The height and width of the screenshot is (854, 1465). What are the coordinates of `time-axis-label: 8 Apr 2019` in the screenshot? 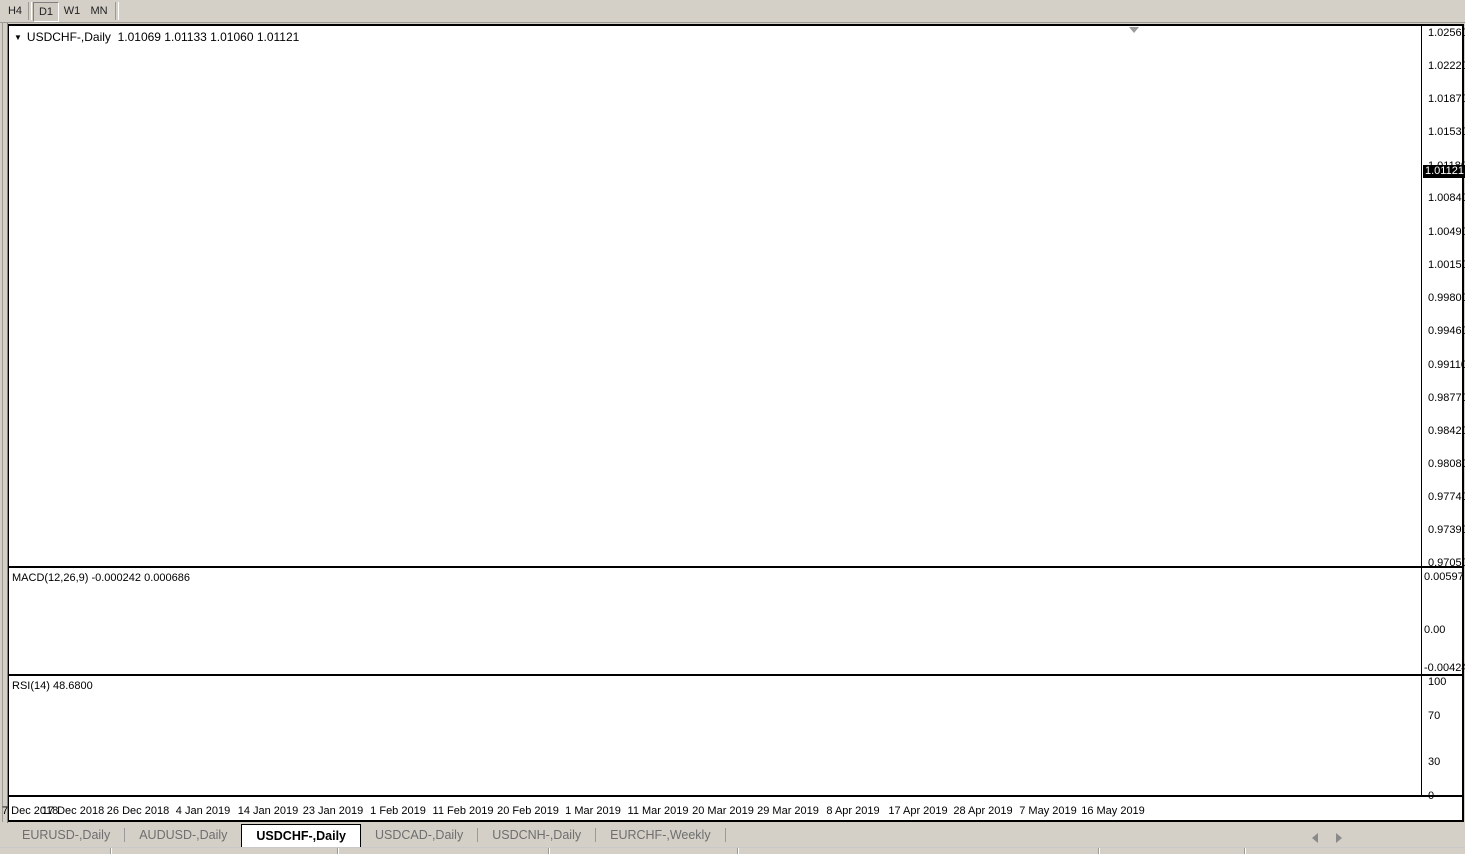 It's located at (853, 811).